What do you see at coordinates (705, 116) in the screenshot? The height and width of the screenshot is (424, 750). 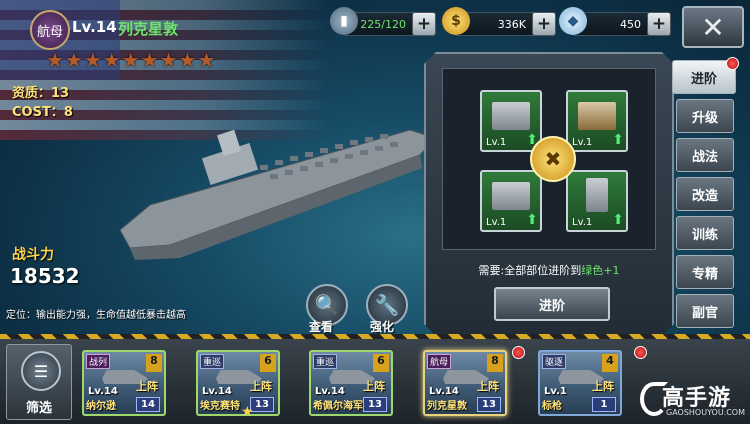 I see `tab-upgrade: 升级` at bounding box center [705, 116].